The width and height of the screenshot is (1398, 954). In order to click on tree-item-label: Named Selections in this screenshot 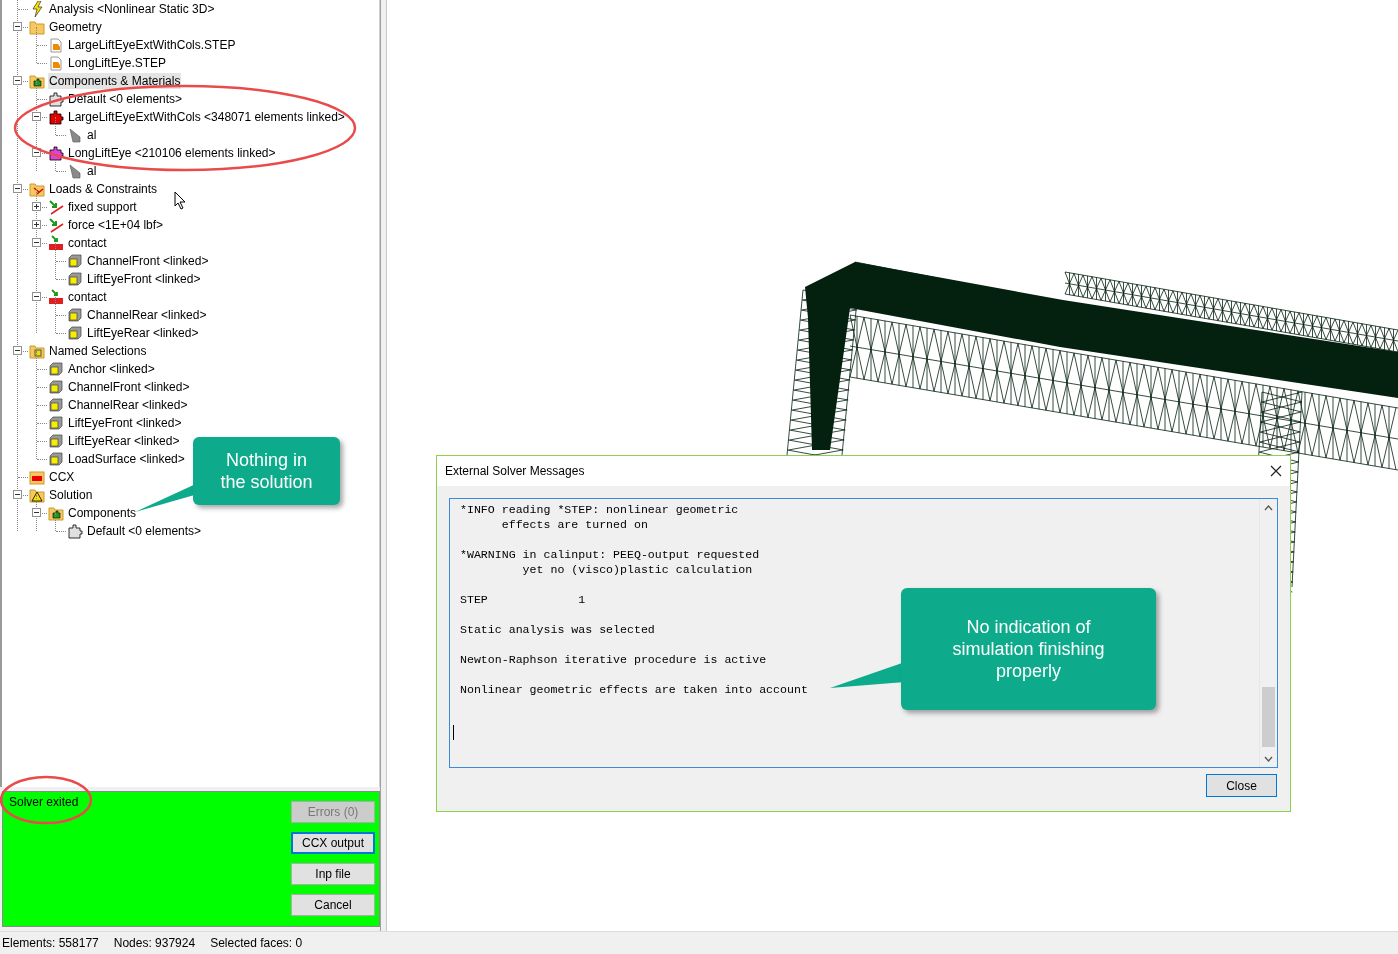, I will do `click(98, 351)`.